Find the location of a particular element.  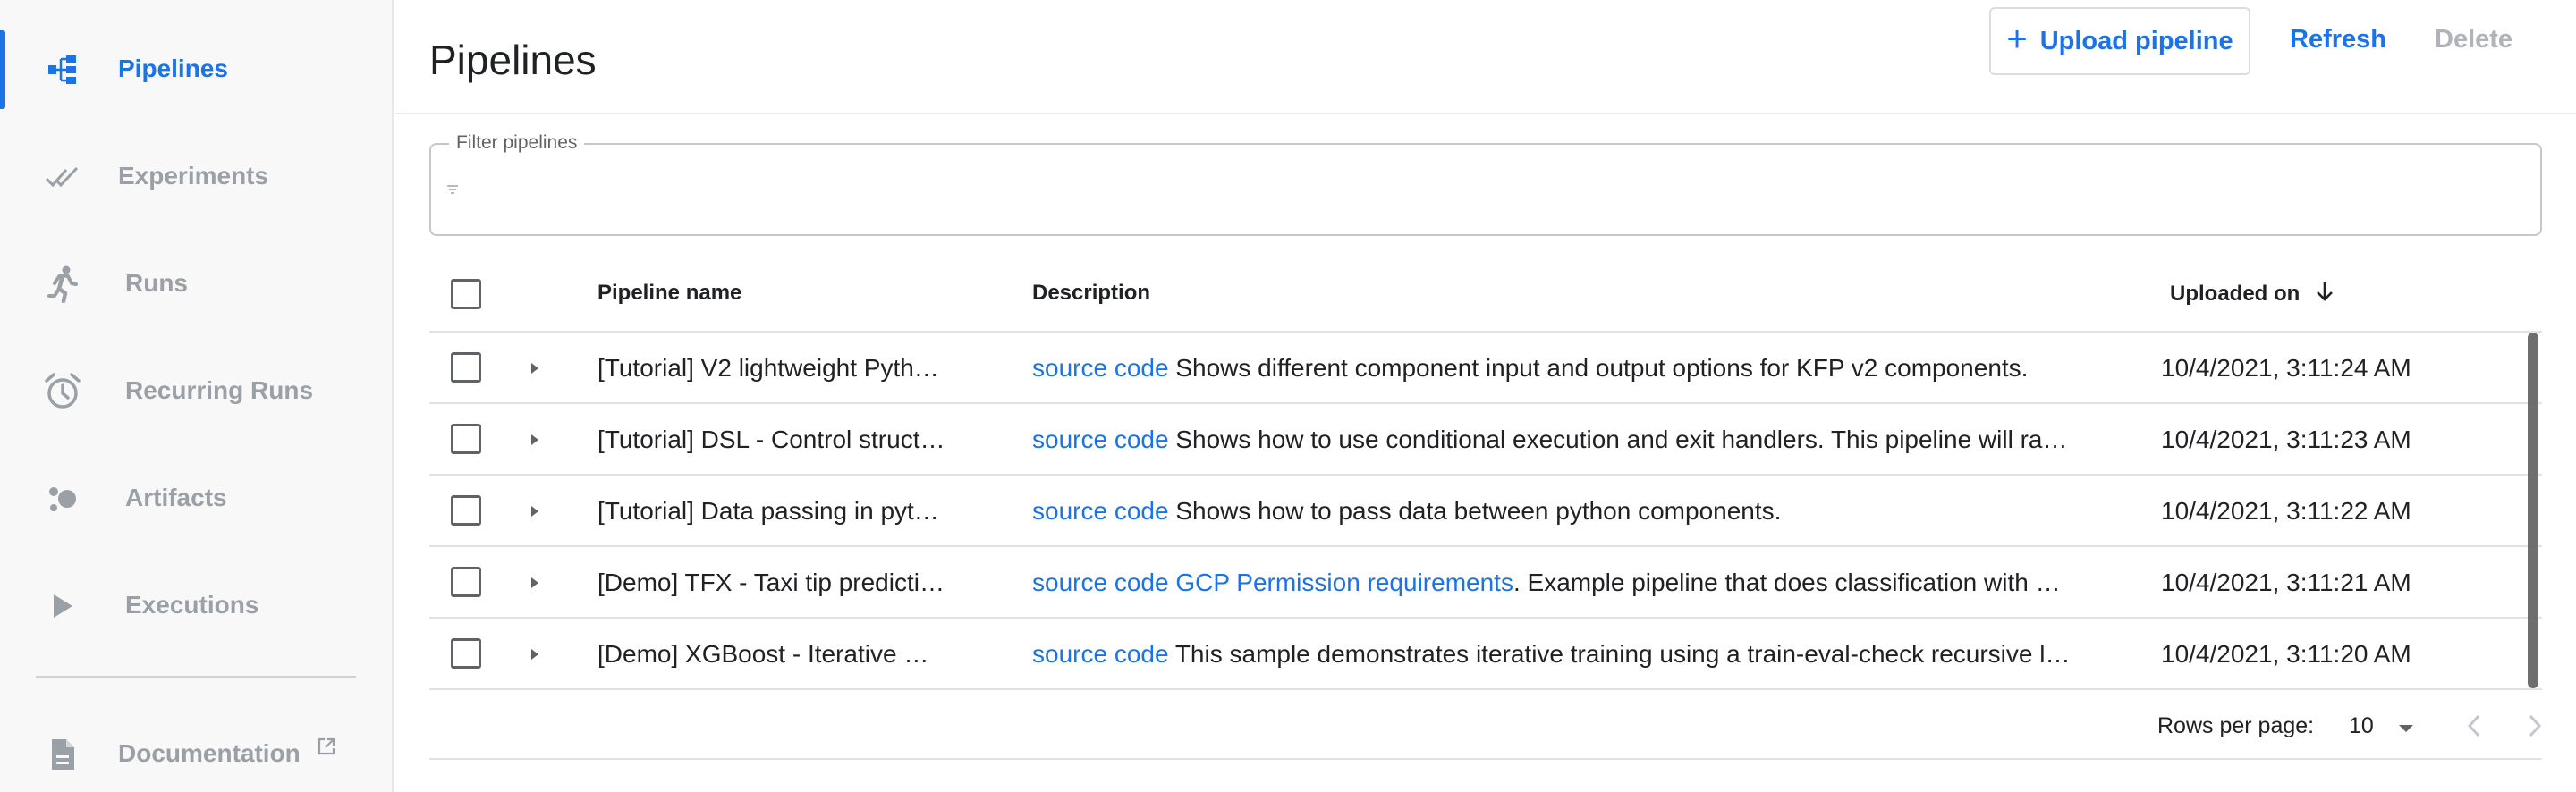

rows-per-page-select: 10 is located at coordinates (2386, 726).